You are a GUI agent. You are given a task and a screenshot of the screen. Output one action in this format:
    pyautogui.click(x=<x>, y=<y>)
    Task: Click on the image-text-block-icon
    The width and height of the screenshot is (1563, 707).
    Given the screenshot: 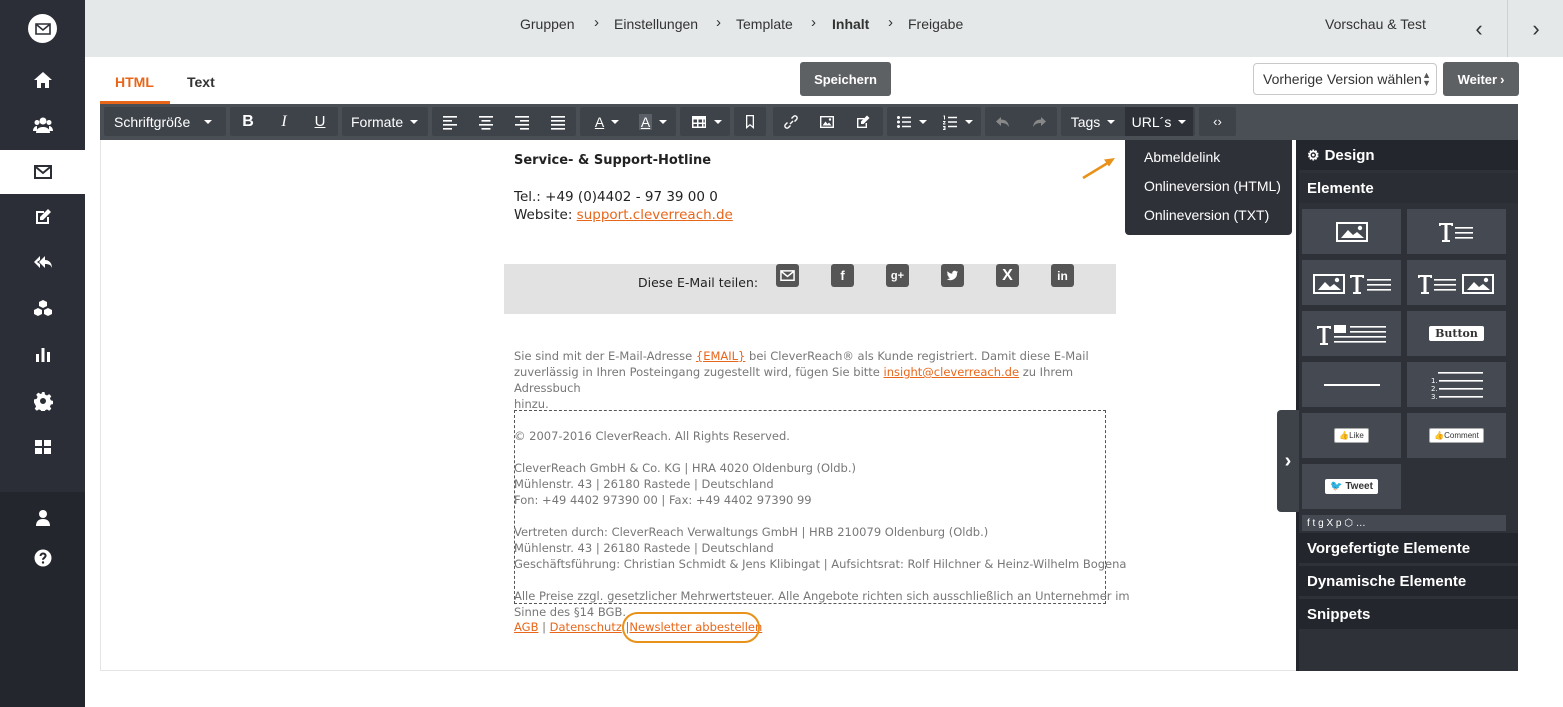 What is the action you would take?
    pyautogui.click(x=1351, y=282)
    